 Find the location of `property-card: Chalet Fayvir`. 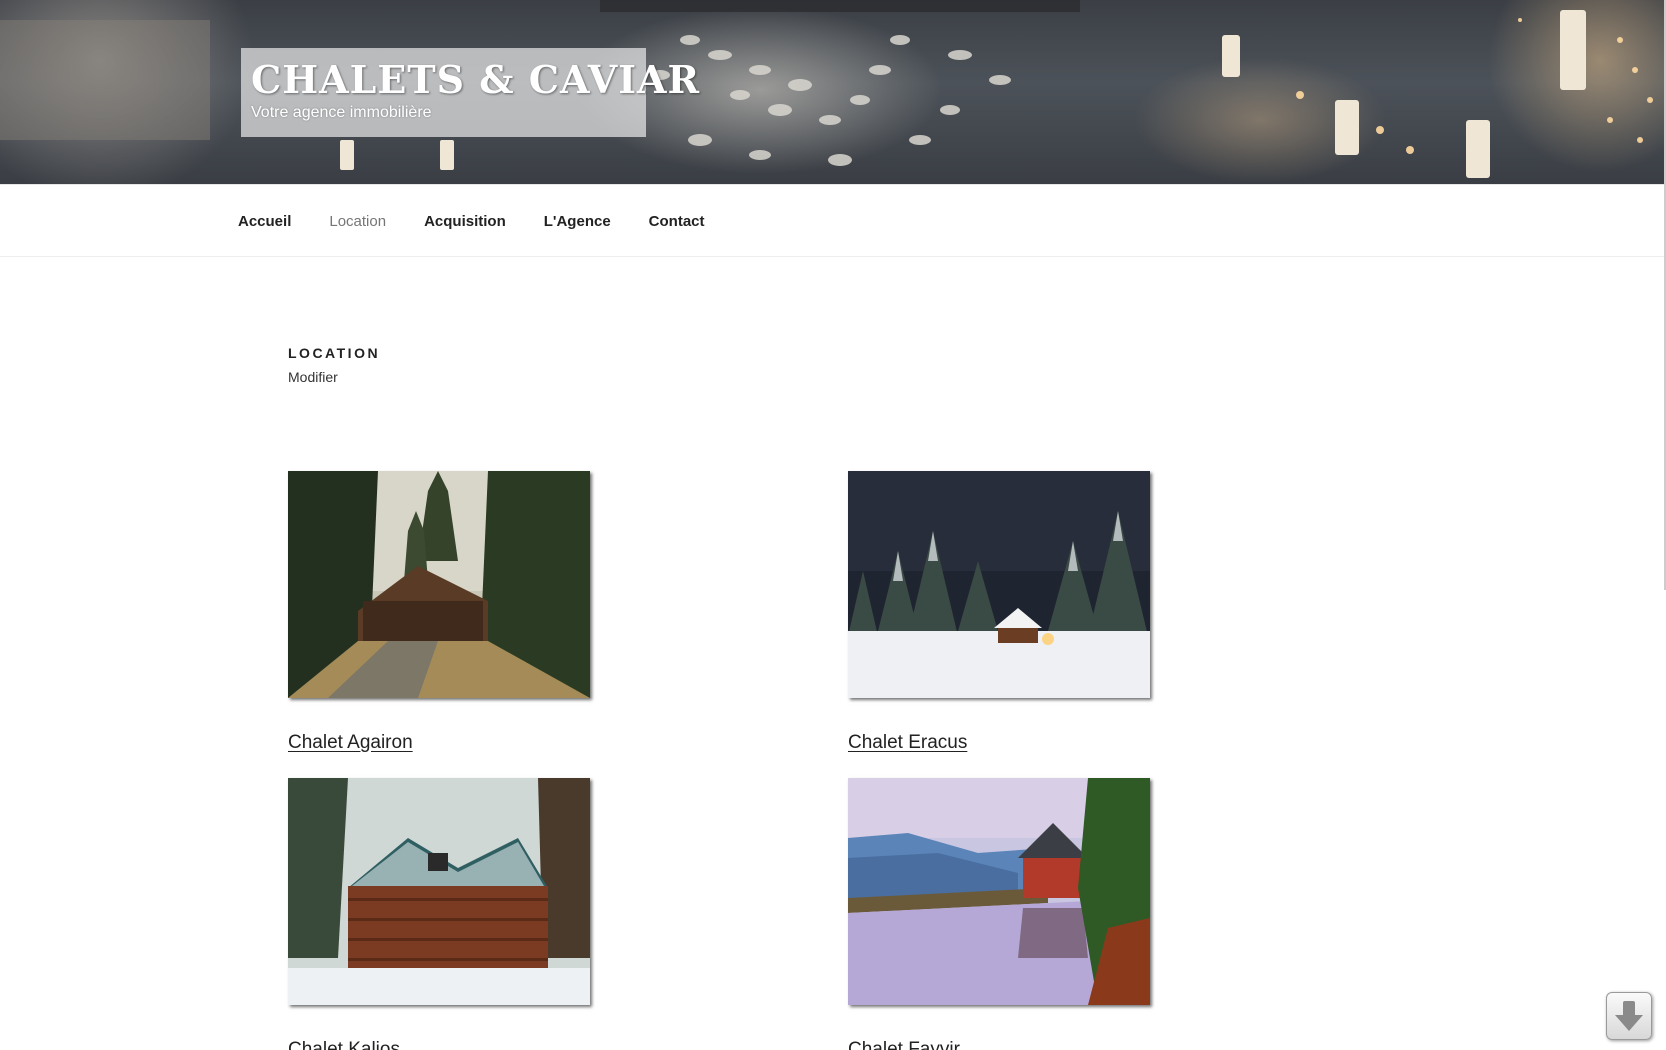

property-card: Chalet Fayvir is located at coordinates (999, 914).